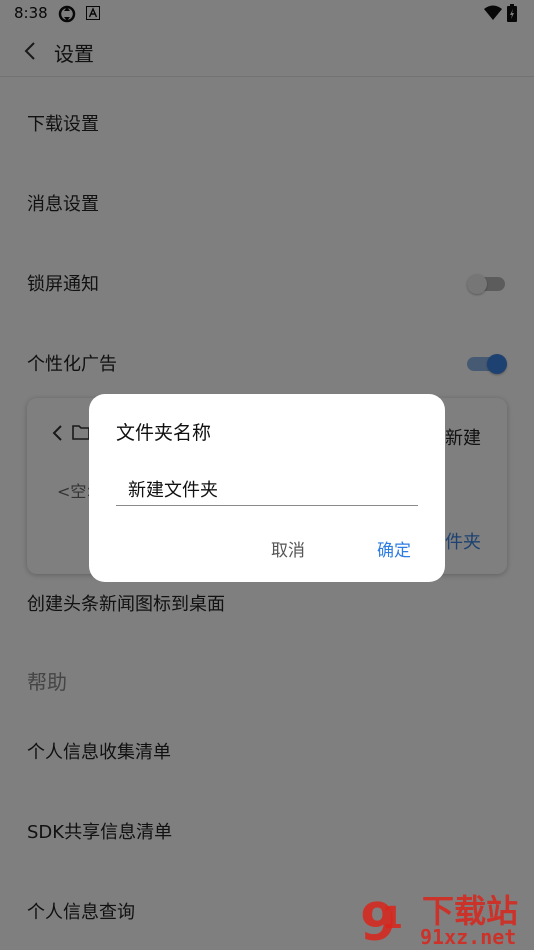 Image resolution: width=534 pixels, height=952 pixels. I want to click on confirm-button: 确定, so click(394, 548).